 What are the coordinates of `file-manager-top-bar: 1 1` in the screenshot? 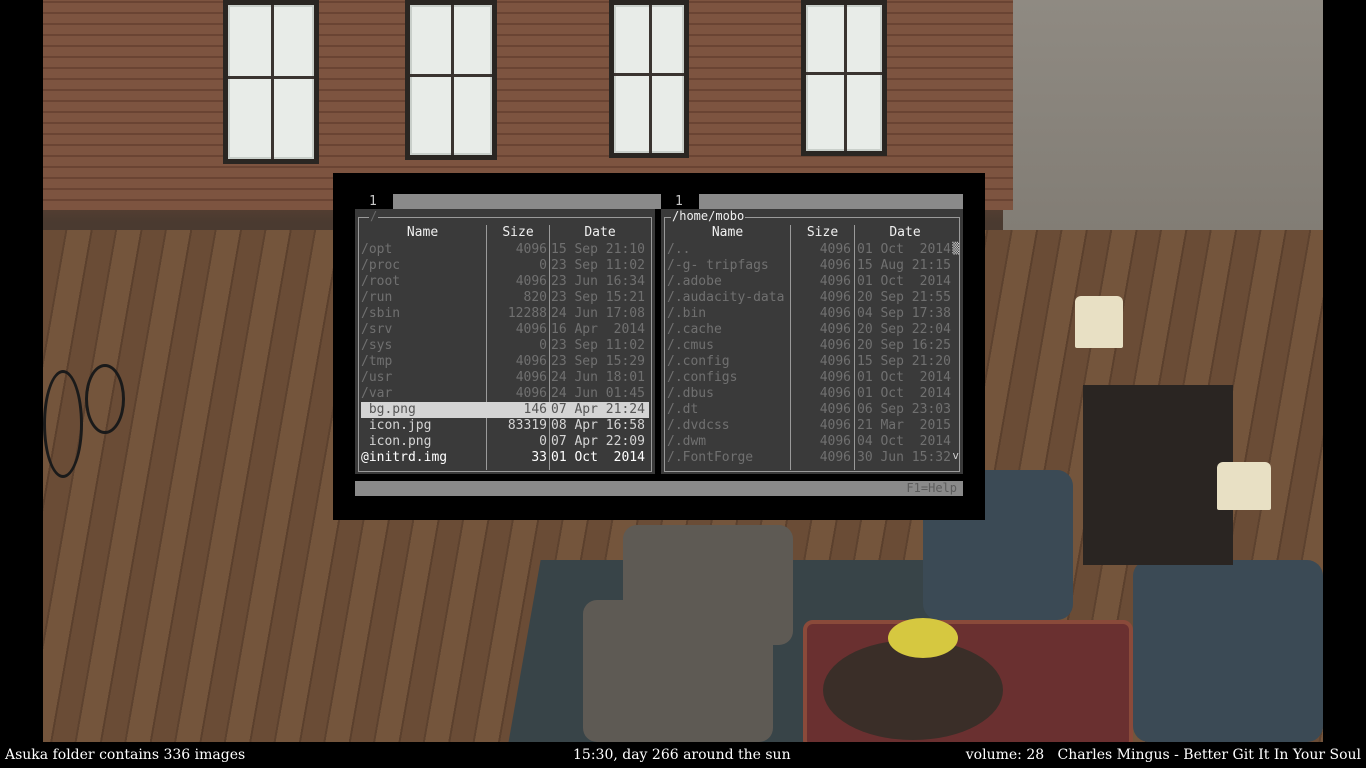 It's located at (659, 201).